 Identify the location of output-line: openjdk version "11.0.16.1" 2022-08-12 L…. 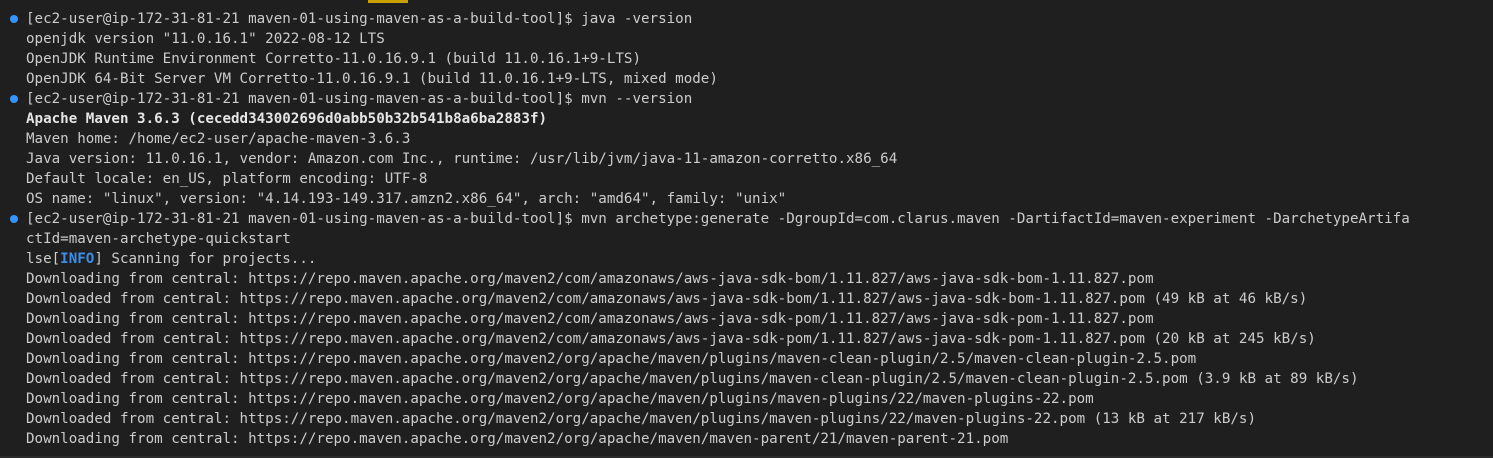
(746, 39).